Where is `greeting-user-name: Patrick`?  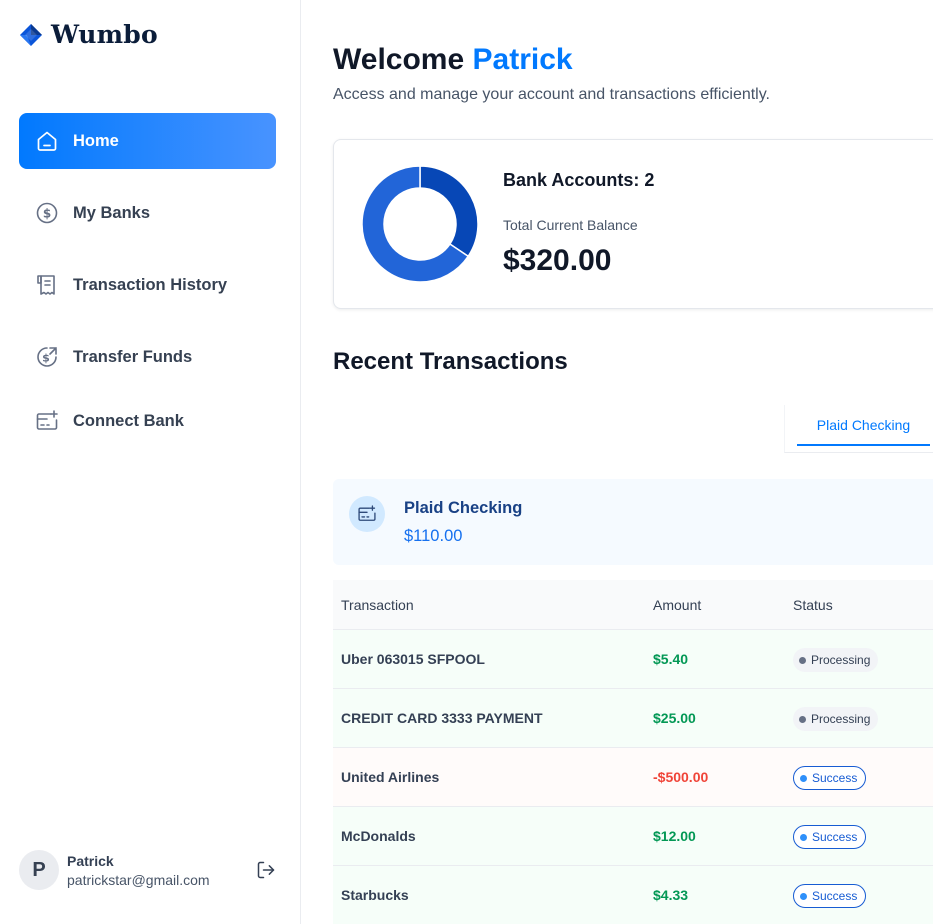 greeting-user-name: Patrick is located at coordinates (522, 59).